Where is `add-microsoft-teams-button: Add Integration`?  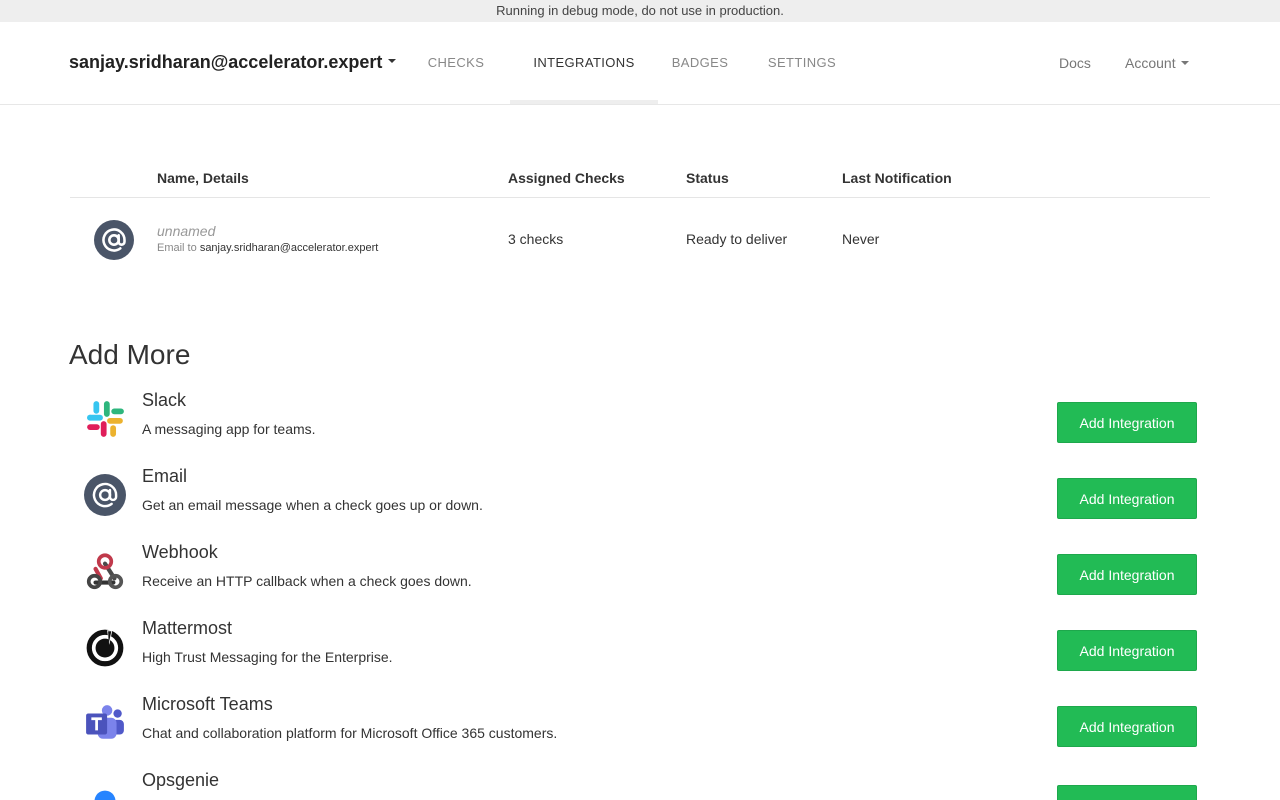 add-microsoft-teams-button: Add Integration is located at coordinates (1127, 726).